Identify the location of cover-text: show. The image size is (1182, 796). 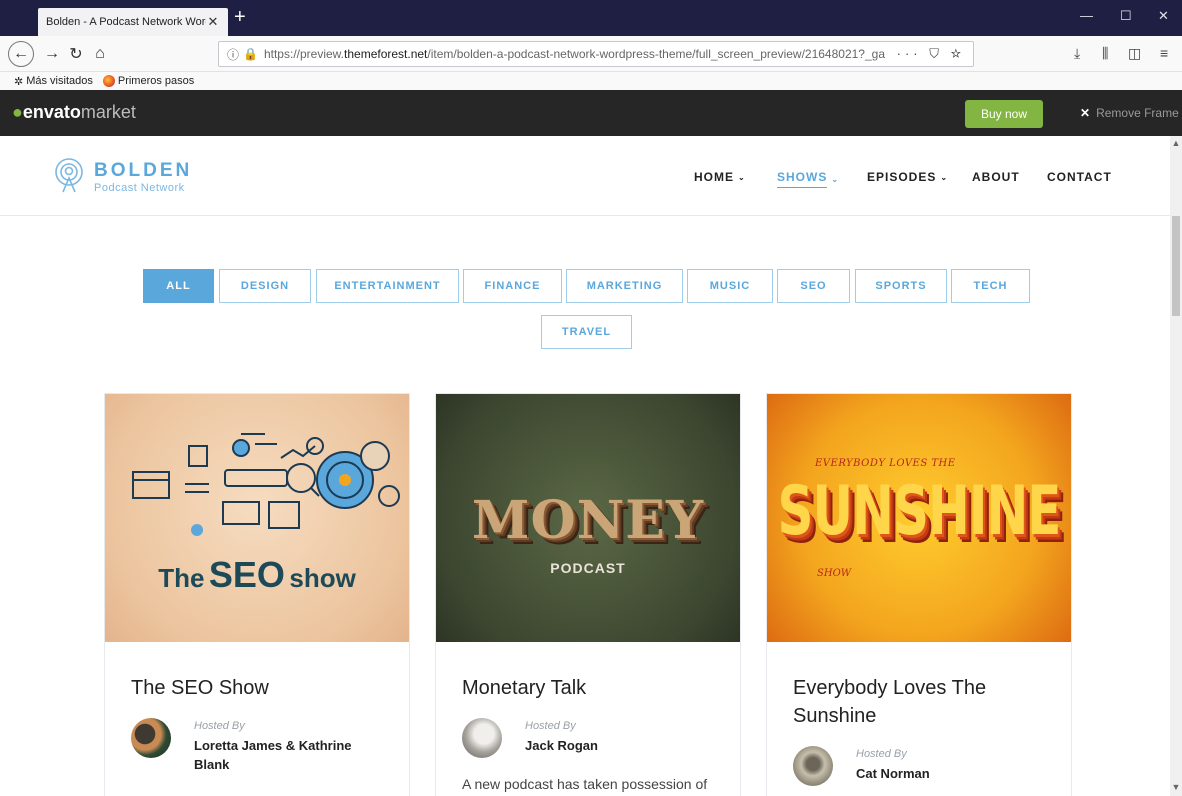
(322, 578).